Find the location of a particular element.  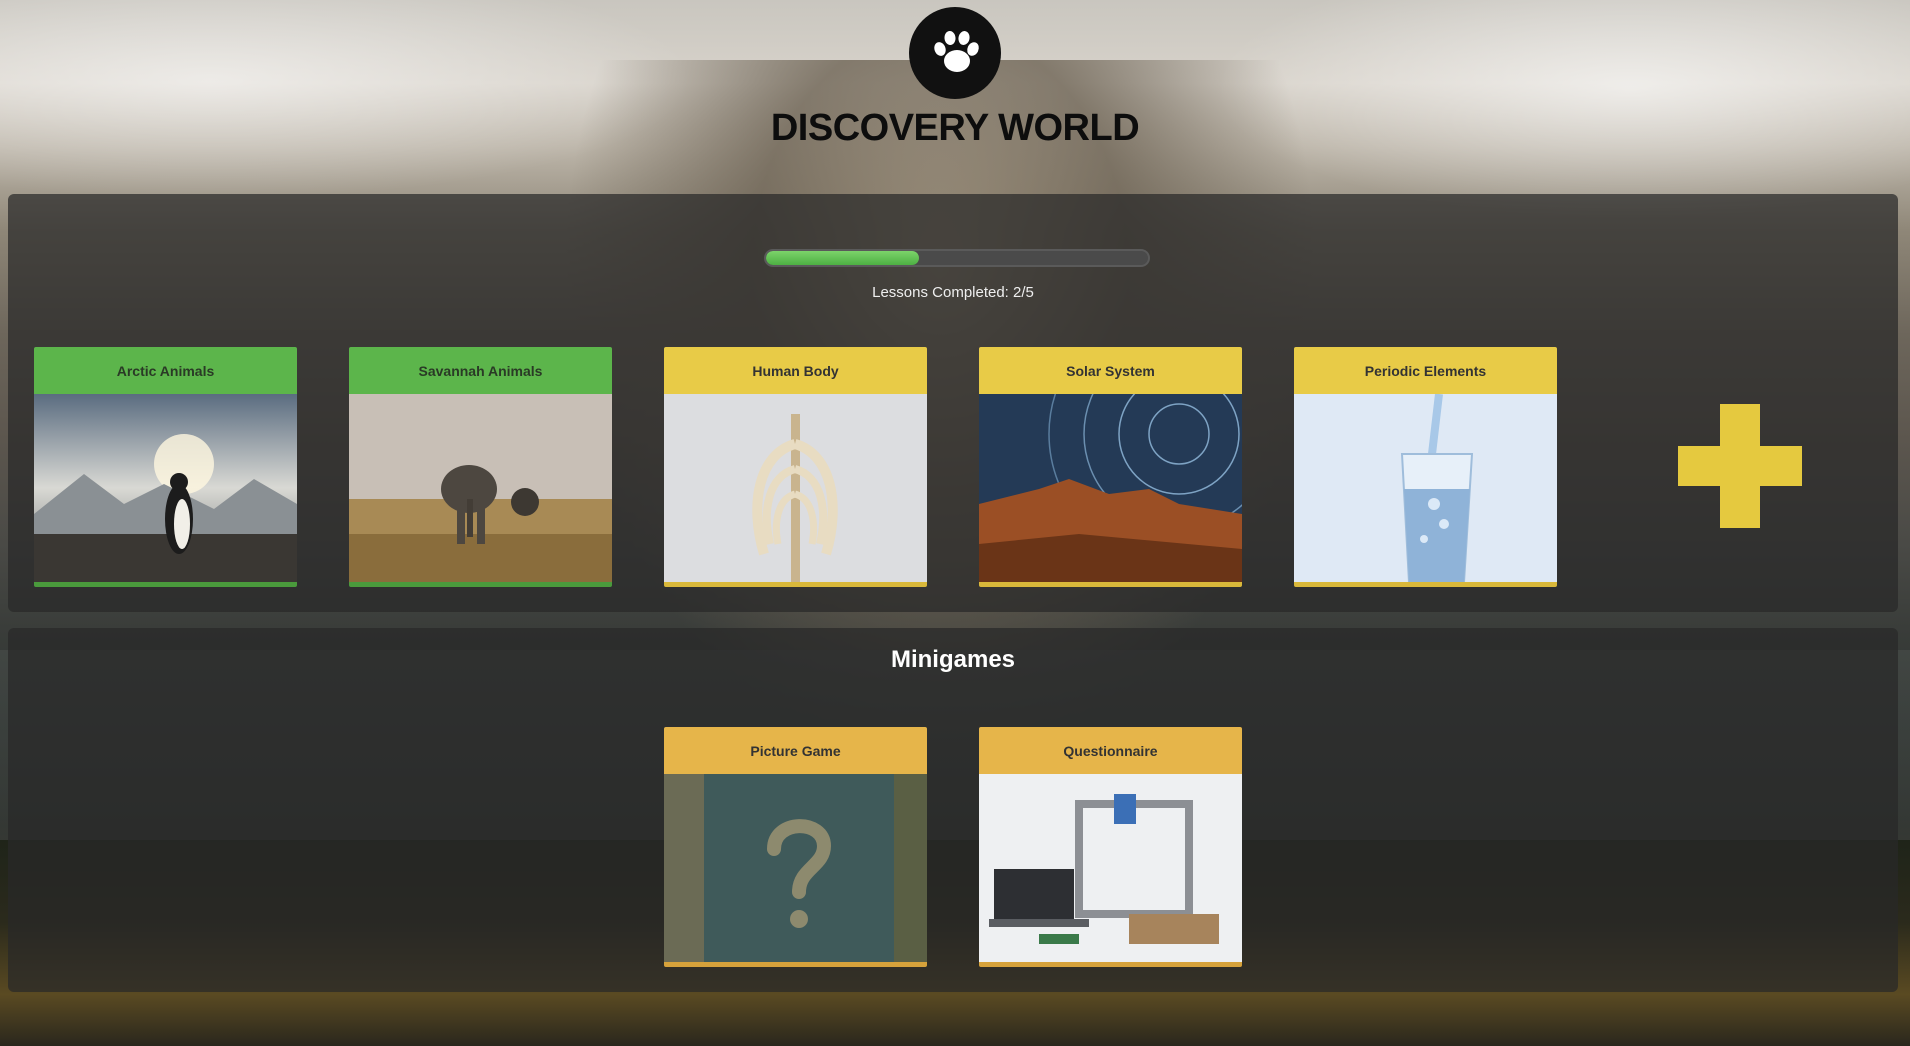

lesson-title: Savannah Animals is located at coordinates (480, 370).